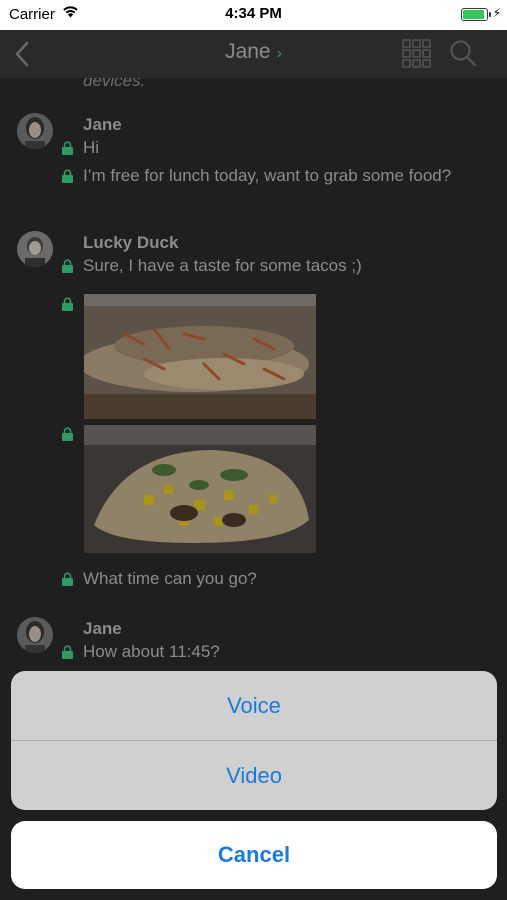 The image size is (507, 900). I want to click on nav-bar: Jane ›, so click(253, 54).